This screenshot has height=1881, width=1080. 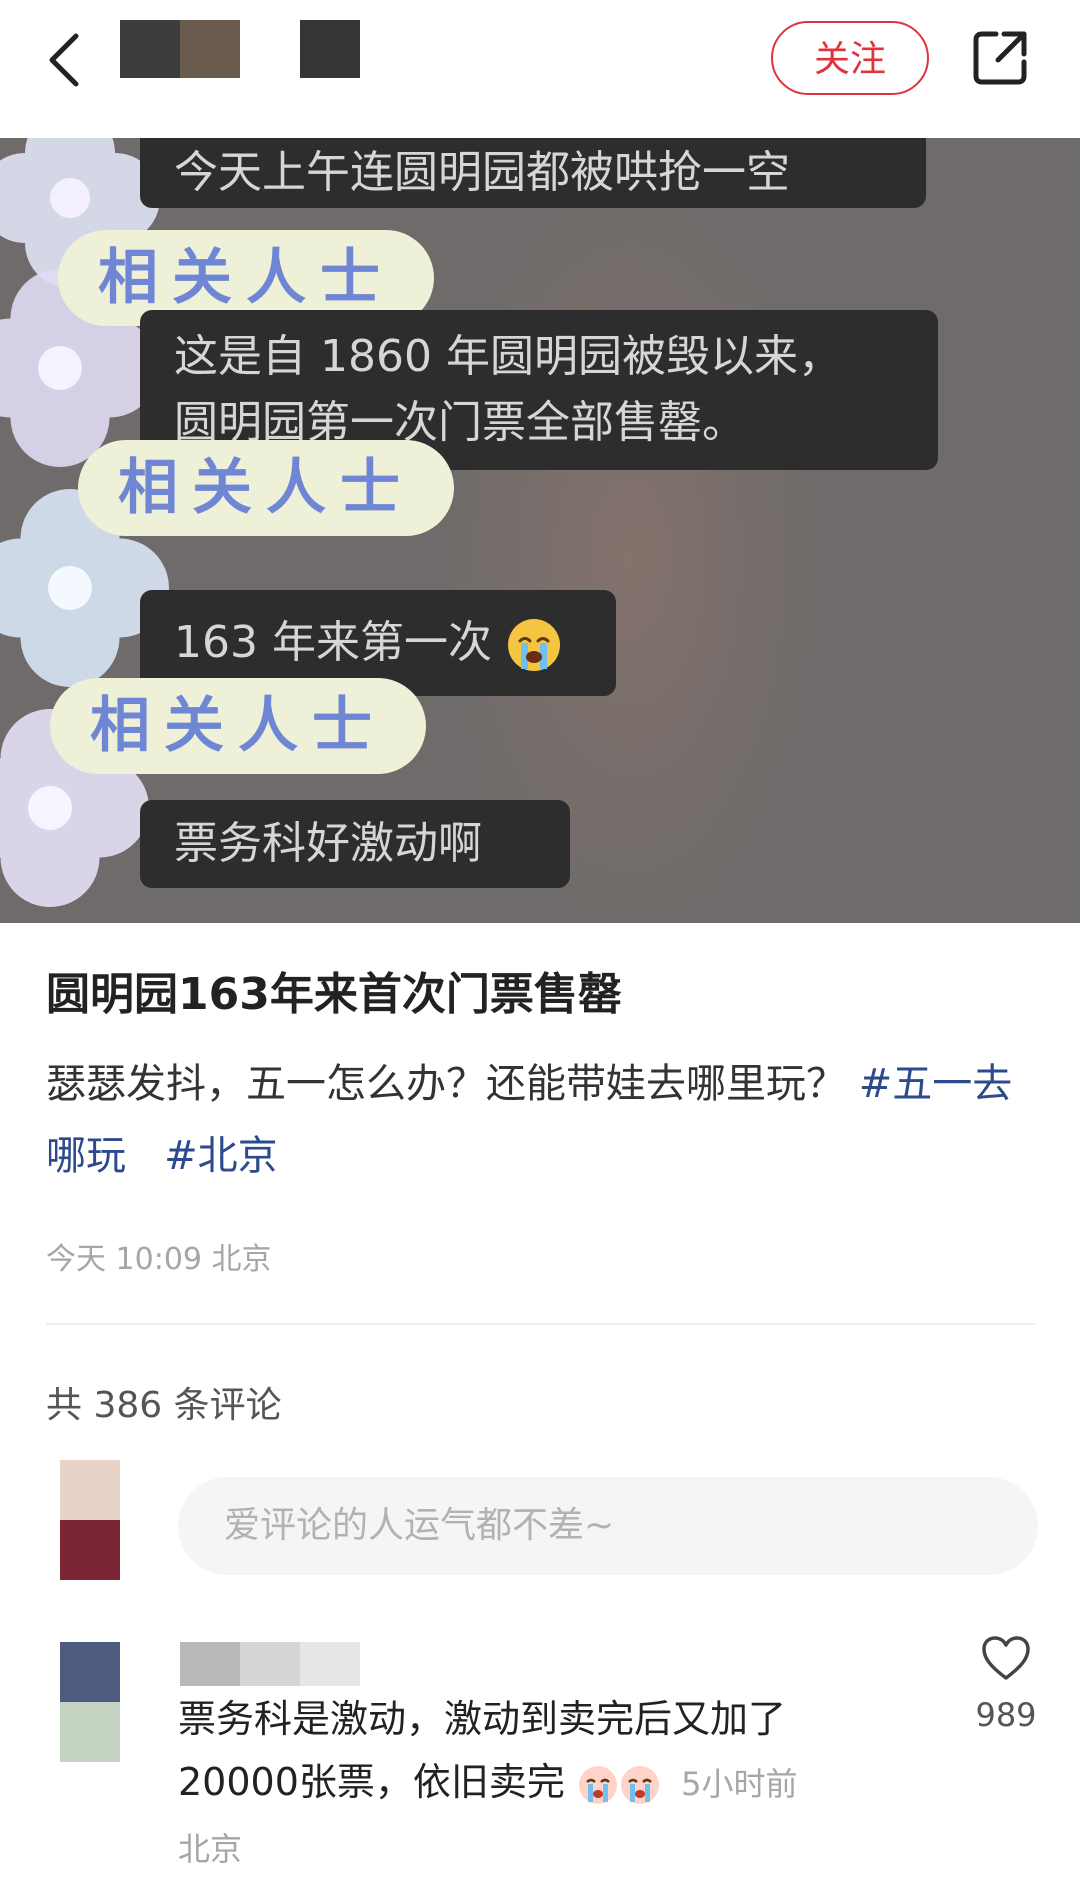 I want to click on back-button, so click(x=65, y=60).